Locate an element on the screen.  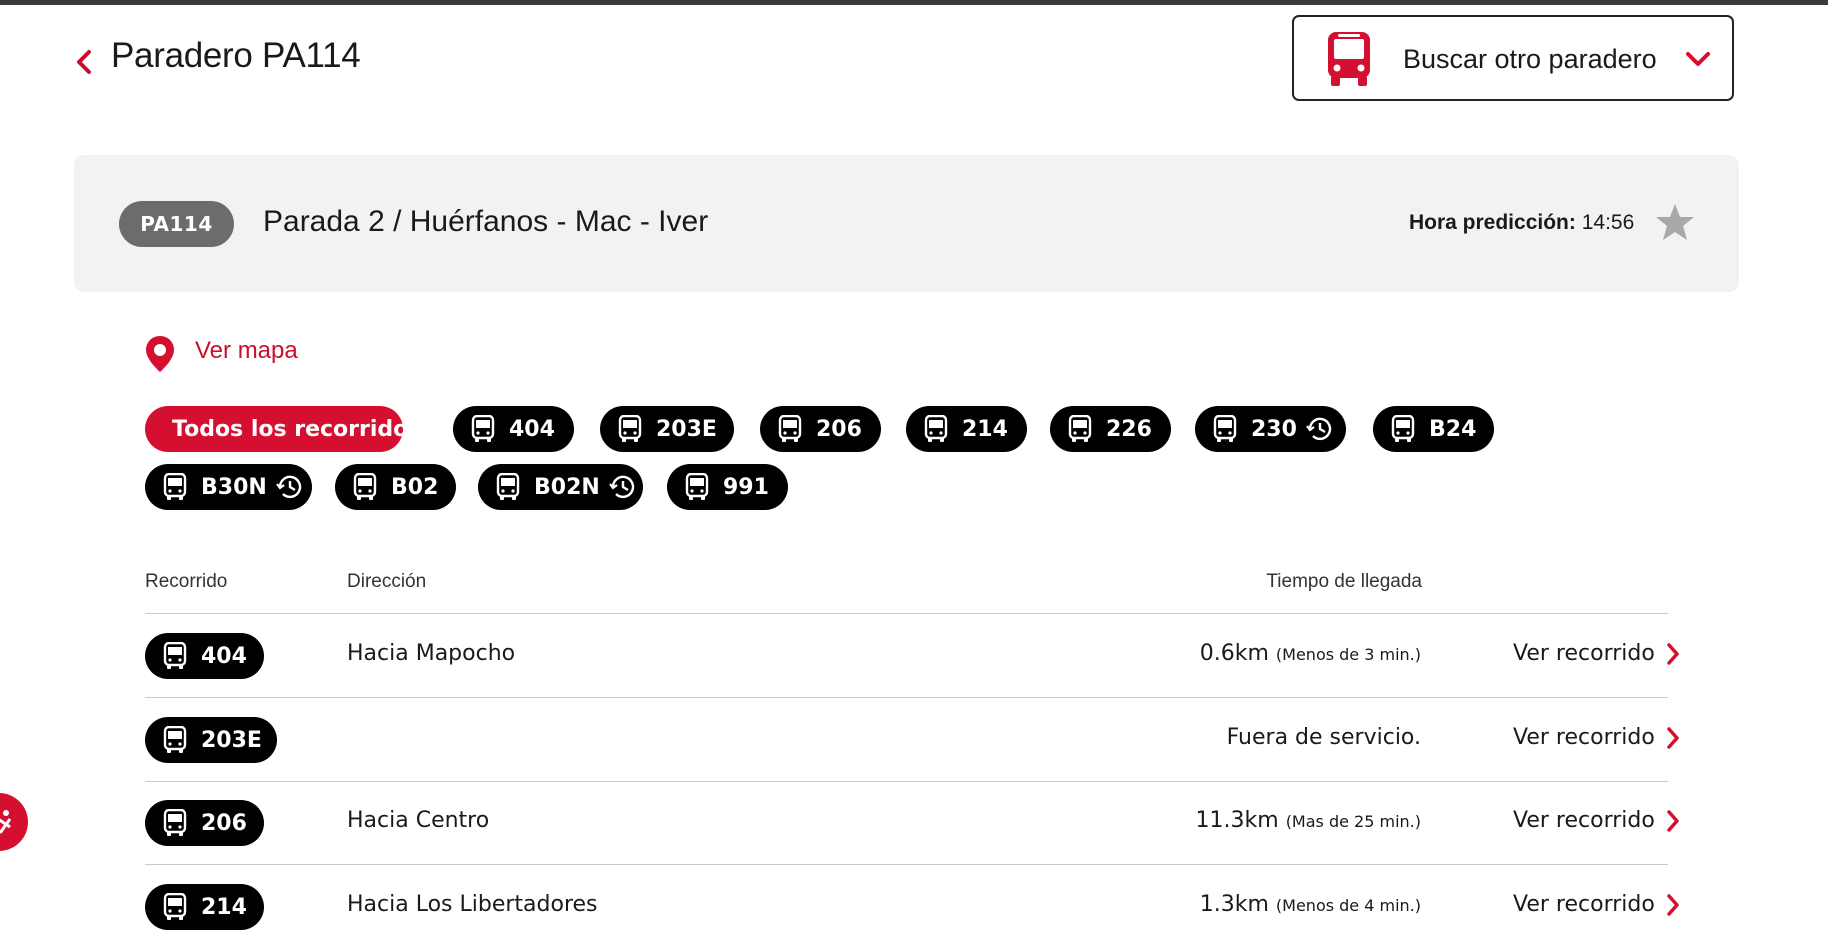
filter-route-chip: 991 is located at coordinates (727, 487).